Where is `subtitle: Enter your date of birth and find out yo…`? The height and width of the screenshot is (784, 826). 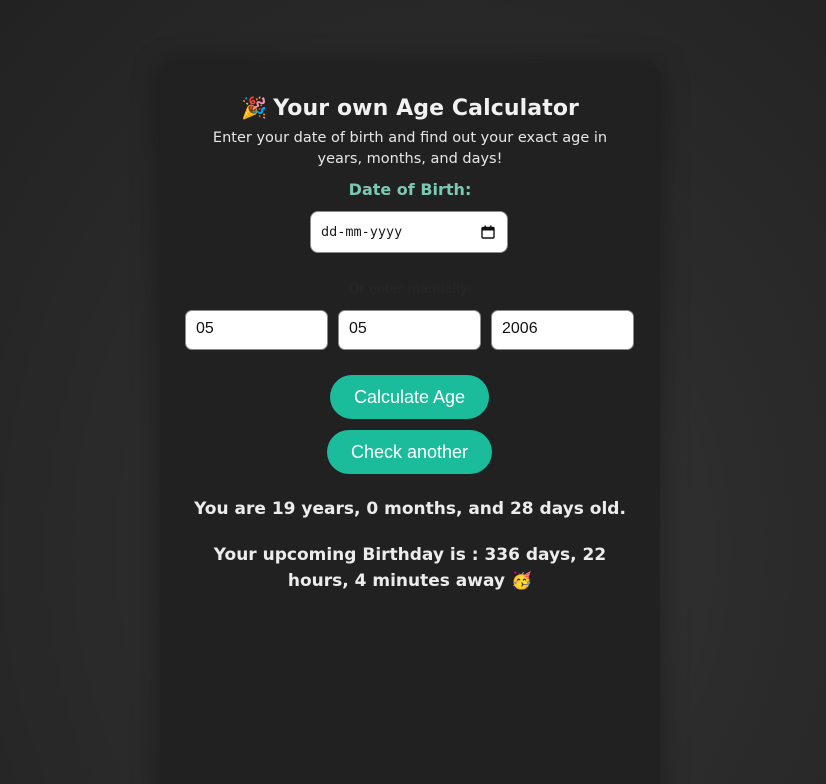 subtitle: Enter your date of birth and find out yo… is located at coordinates (410, 148).